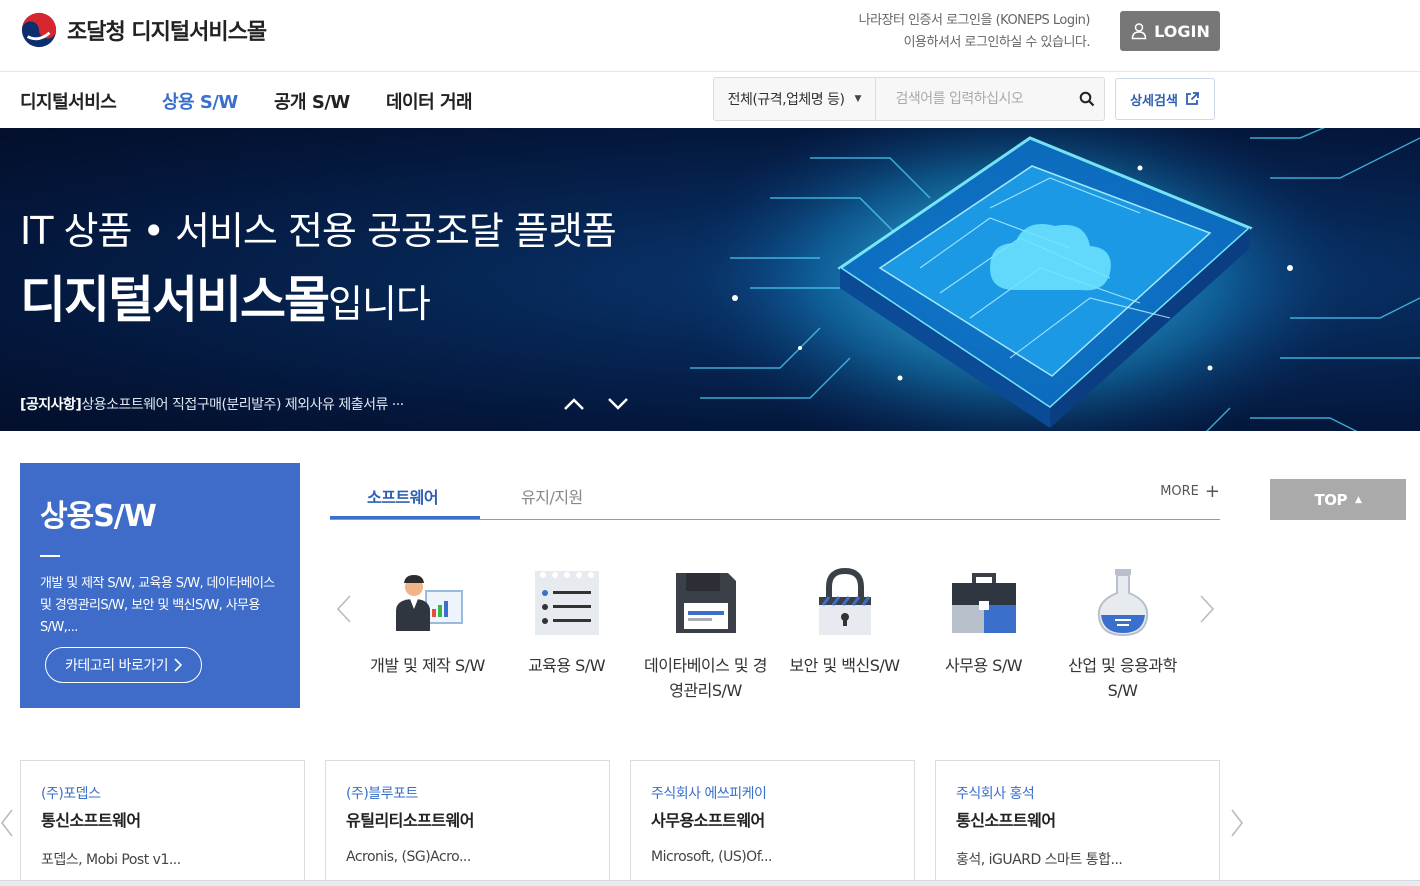 This screenshot has height=886, width=1420. I want to click on taegeuk-logo-icon, so click(39, 30).